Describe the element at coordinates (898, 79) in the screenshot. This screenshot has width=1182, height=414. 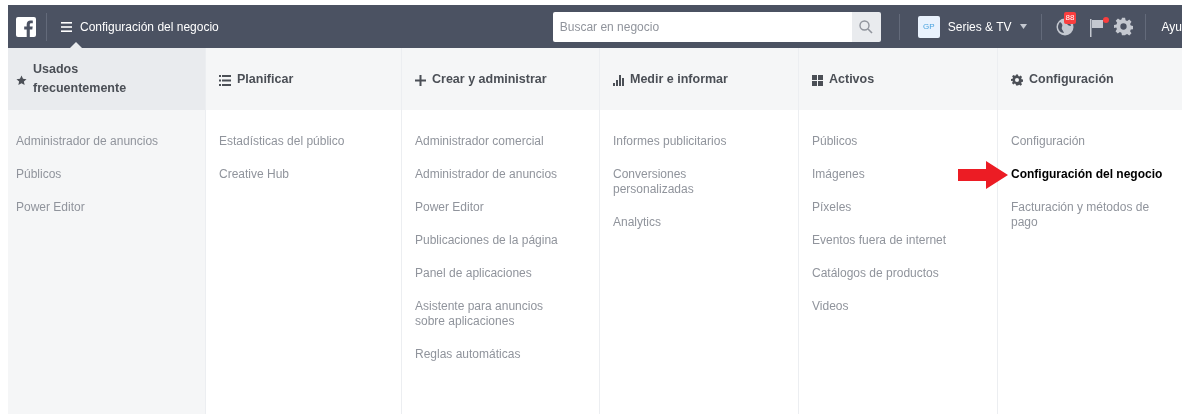
I see `category-tab: Activos` at that location.